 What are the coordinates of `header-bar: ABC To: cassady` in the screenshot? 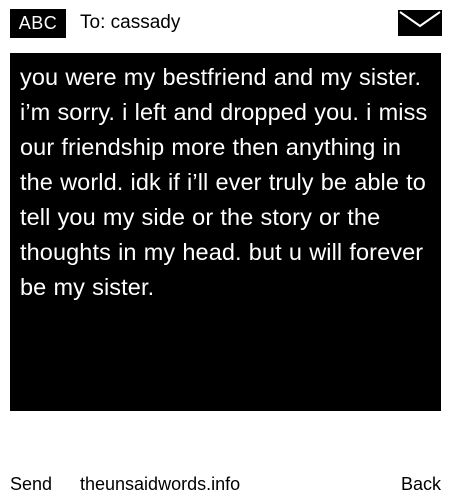 It's located at (225, 22).